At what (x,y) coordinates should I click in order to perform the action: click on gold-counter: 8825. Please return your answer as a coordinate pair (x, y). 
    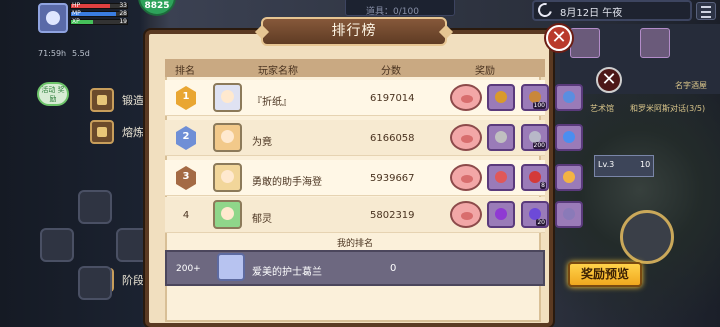
    Looking at the image, I should click on (157, 8).